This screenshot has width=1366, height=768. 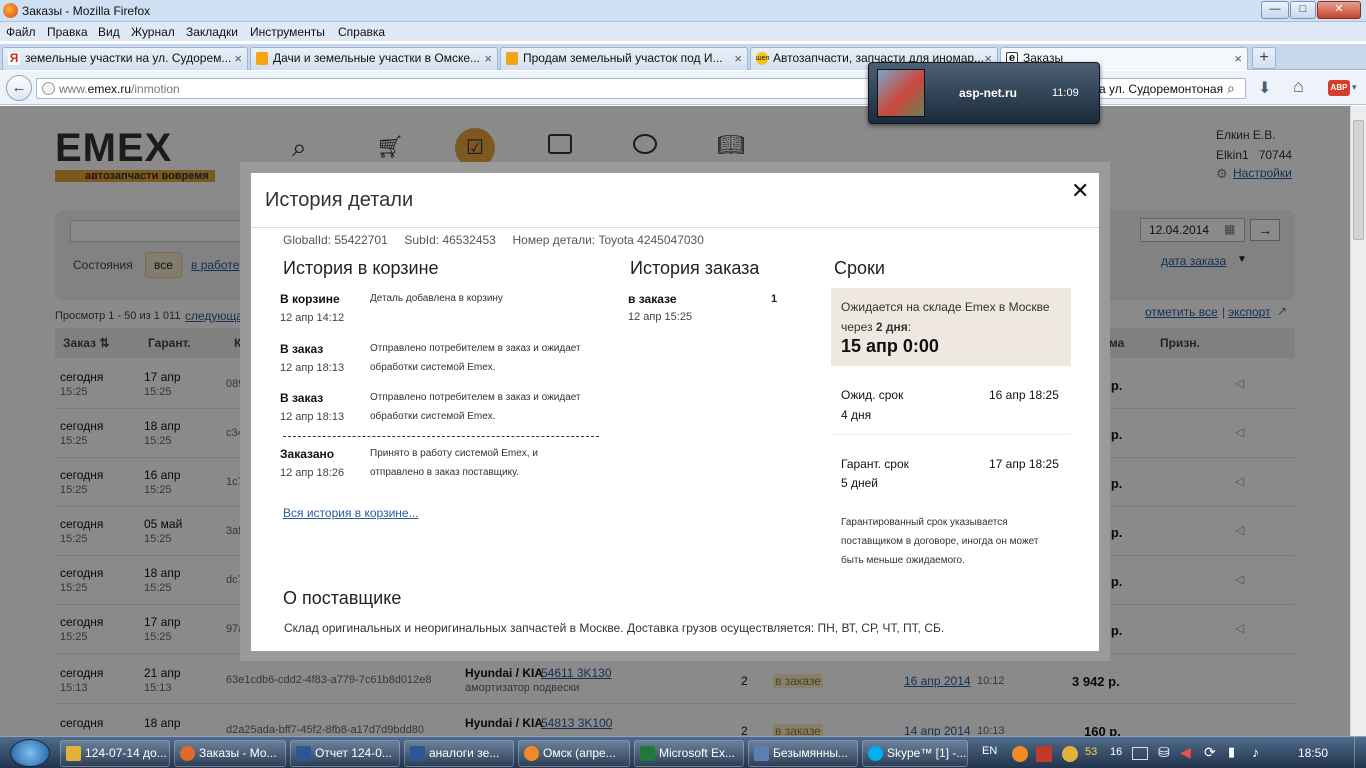 I want to click on page-scrollbar, so click(x=1358, y=421).